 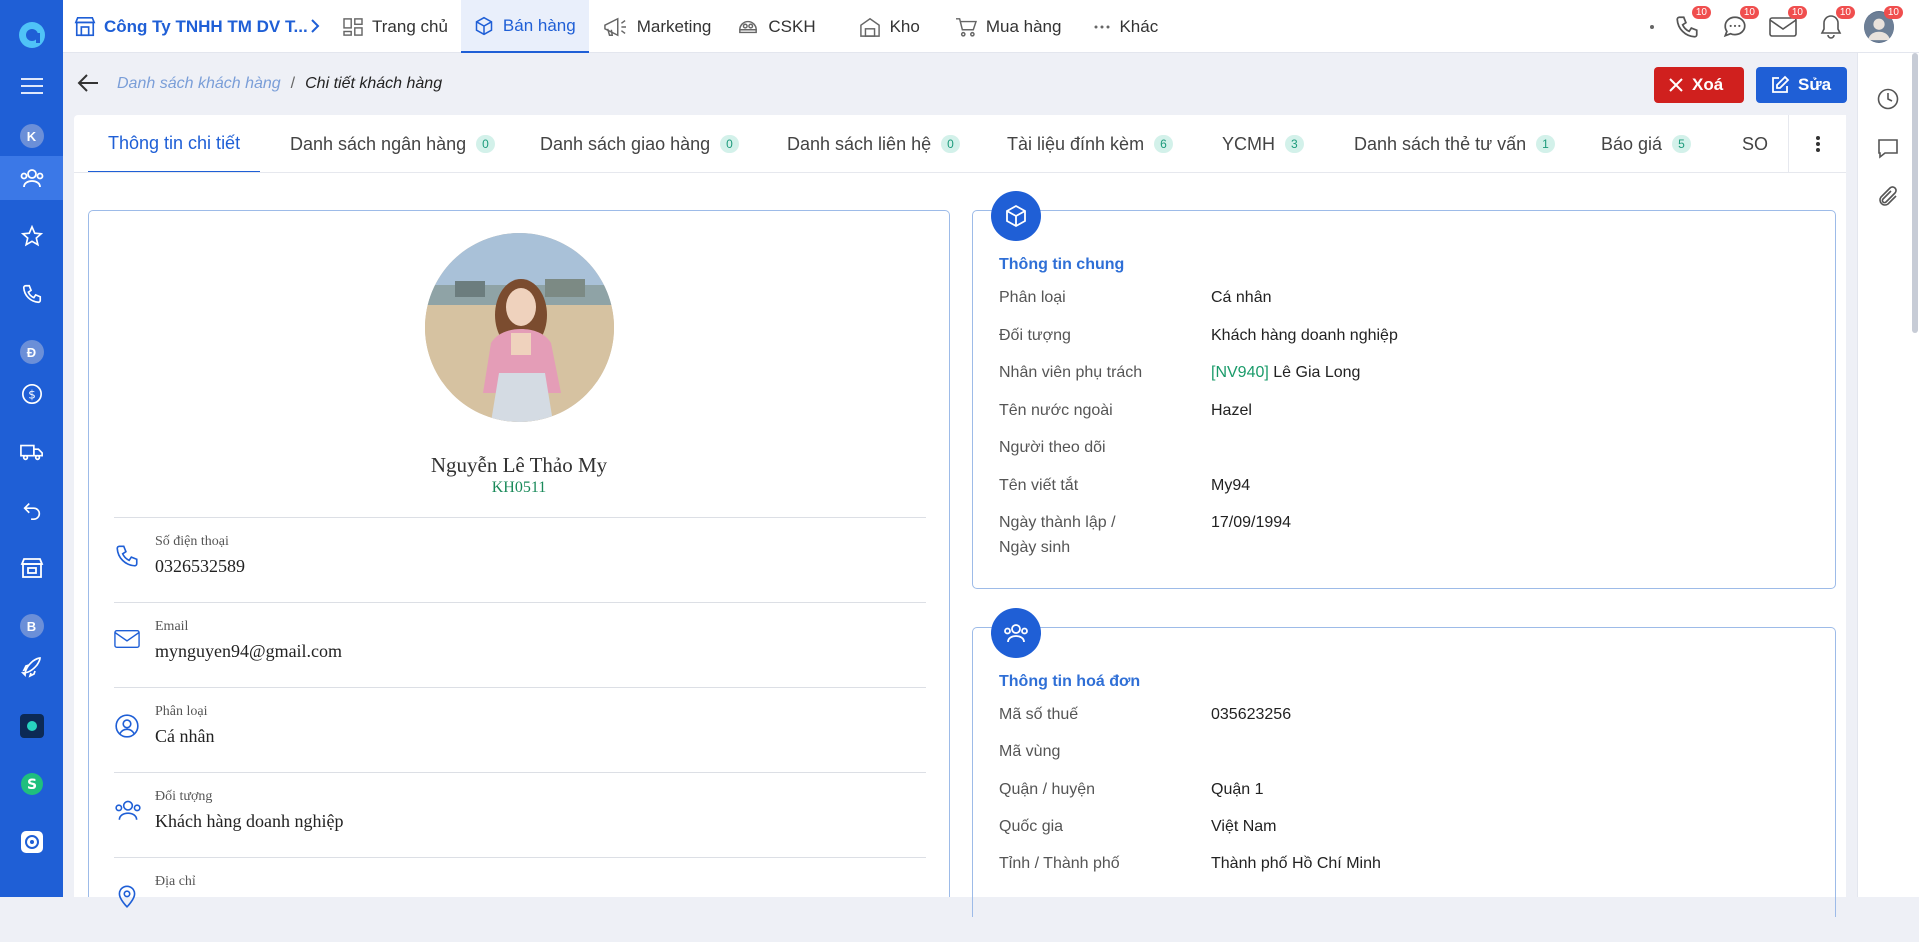 I want to click on sidebar-item-customers, so click(x=31, y=178).